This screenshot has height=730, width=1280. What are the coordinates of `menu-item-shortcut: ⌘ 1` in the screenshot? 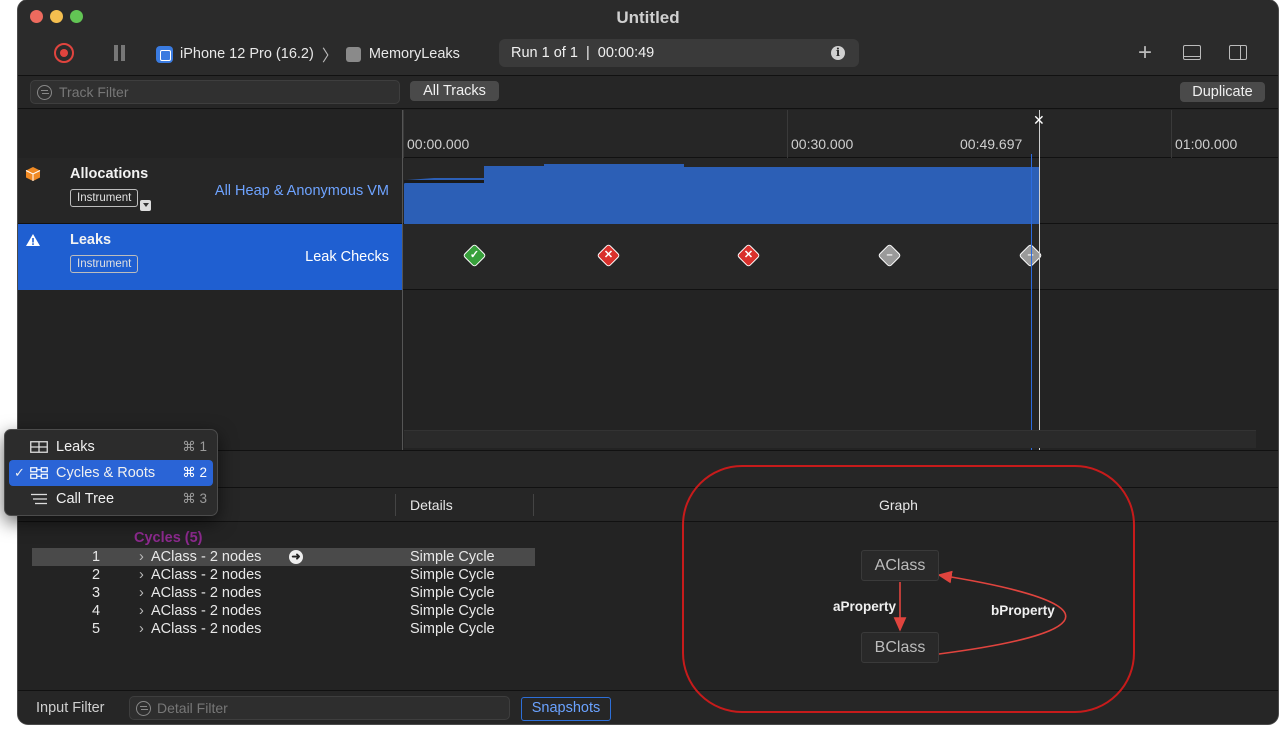 It's located at (194, 446).